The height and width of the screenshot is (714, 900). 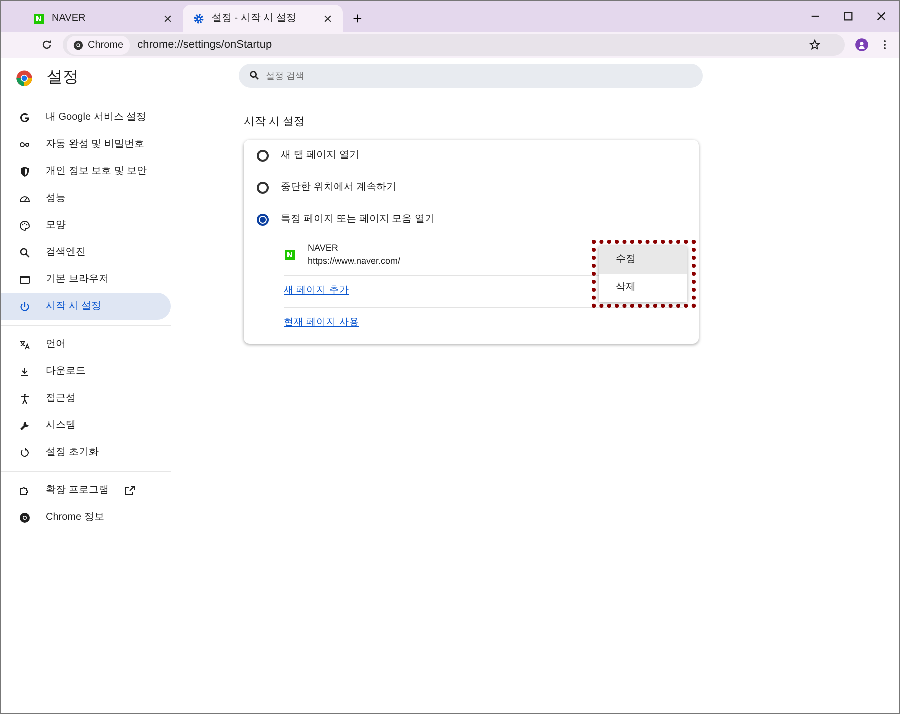 I want to click on chrome-logo, so click(x=24, y=78).